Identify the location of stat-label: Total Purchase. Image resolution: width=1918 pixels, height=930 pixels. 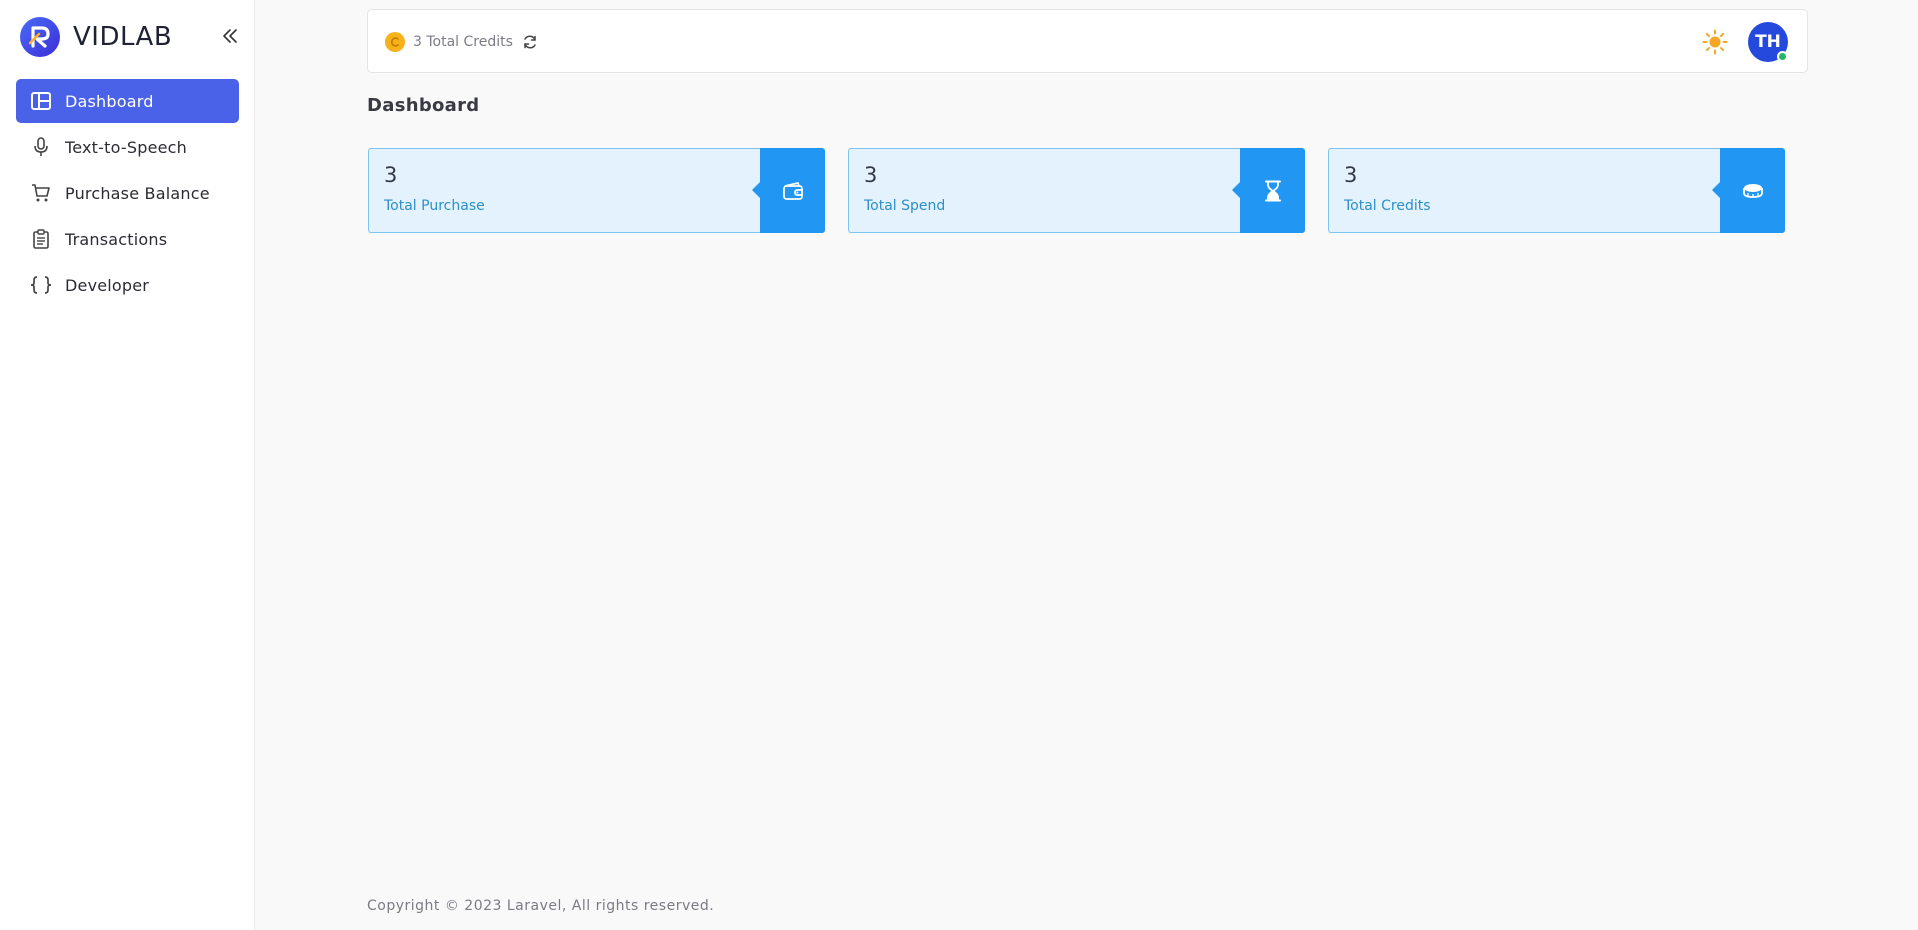
(434, 206).